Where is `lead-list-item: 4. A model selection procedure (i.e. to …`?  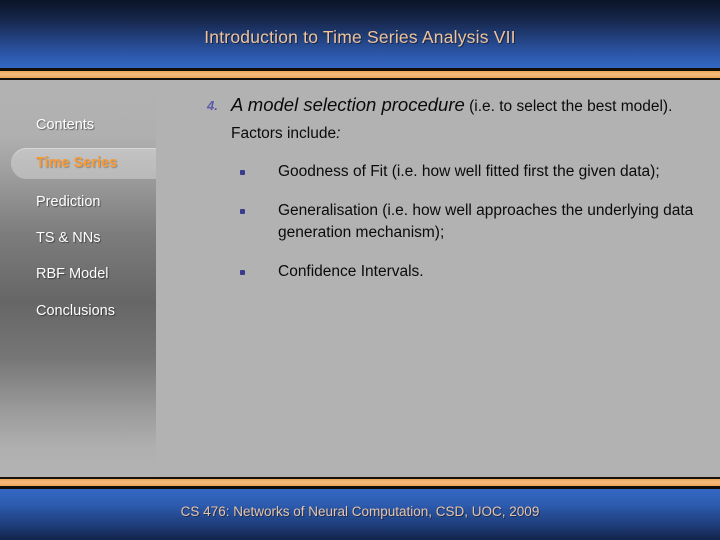
lead-list-item: 4. A model selection procedure (i.e. to … is located at coordinates (443, 119).